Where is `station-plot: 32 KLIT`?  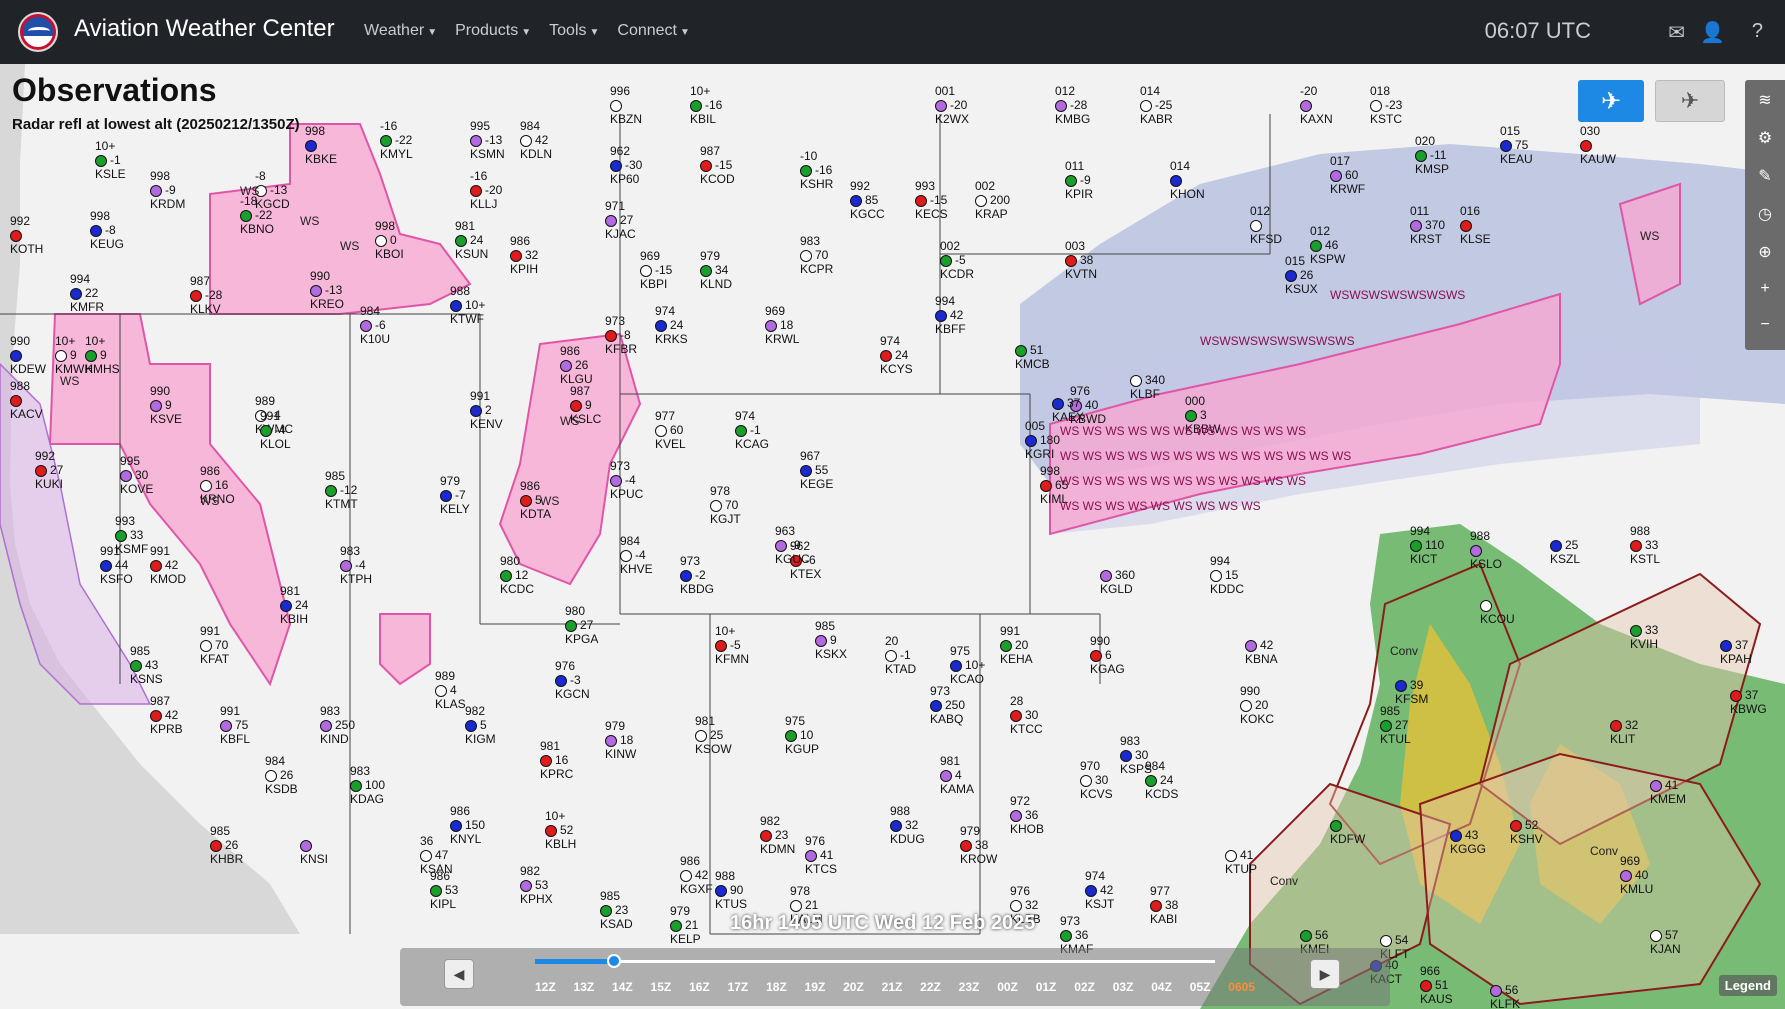 station-plot: 32 KLIT is located at coordinates (1624, 725).